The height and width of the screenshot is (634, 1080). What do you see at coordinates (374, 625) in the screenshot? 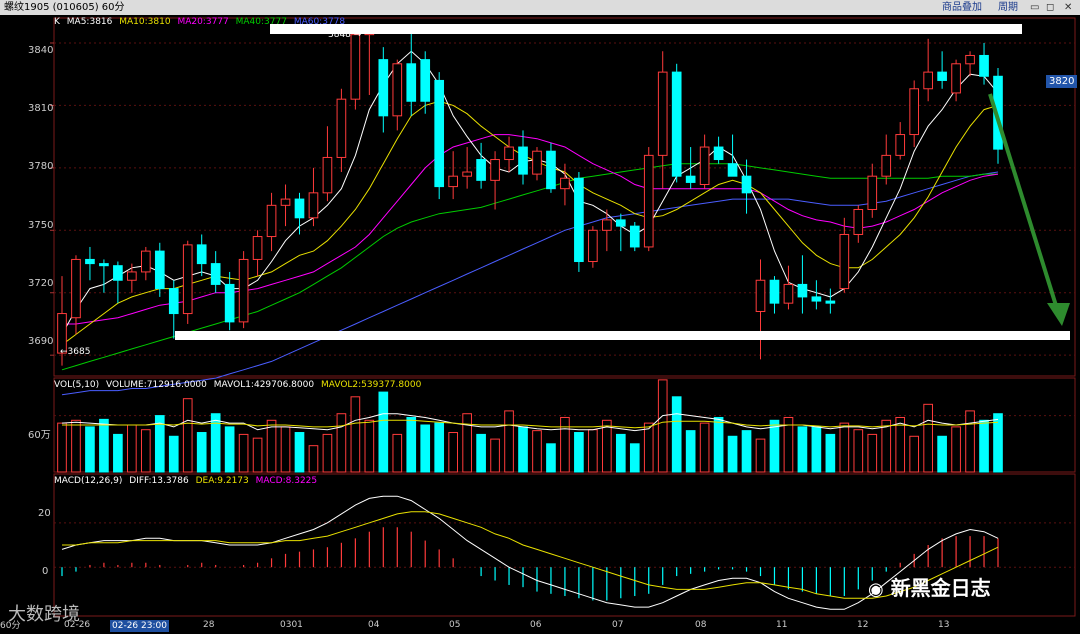
I see `x-label-04: 04` at bounding box center [374, 625].